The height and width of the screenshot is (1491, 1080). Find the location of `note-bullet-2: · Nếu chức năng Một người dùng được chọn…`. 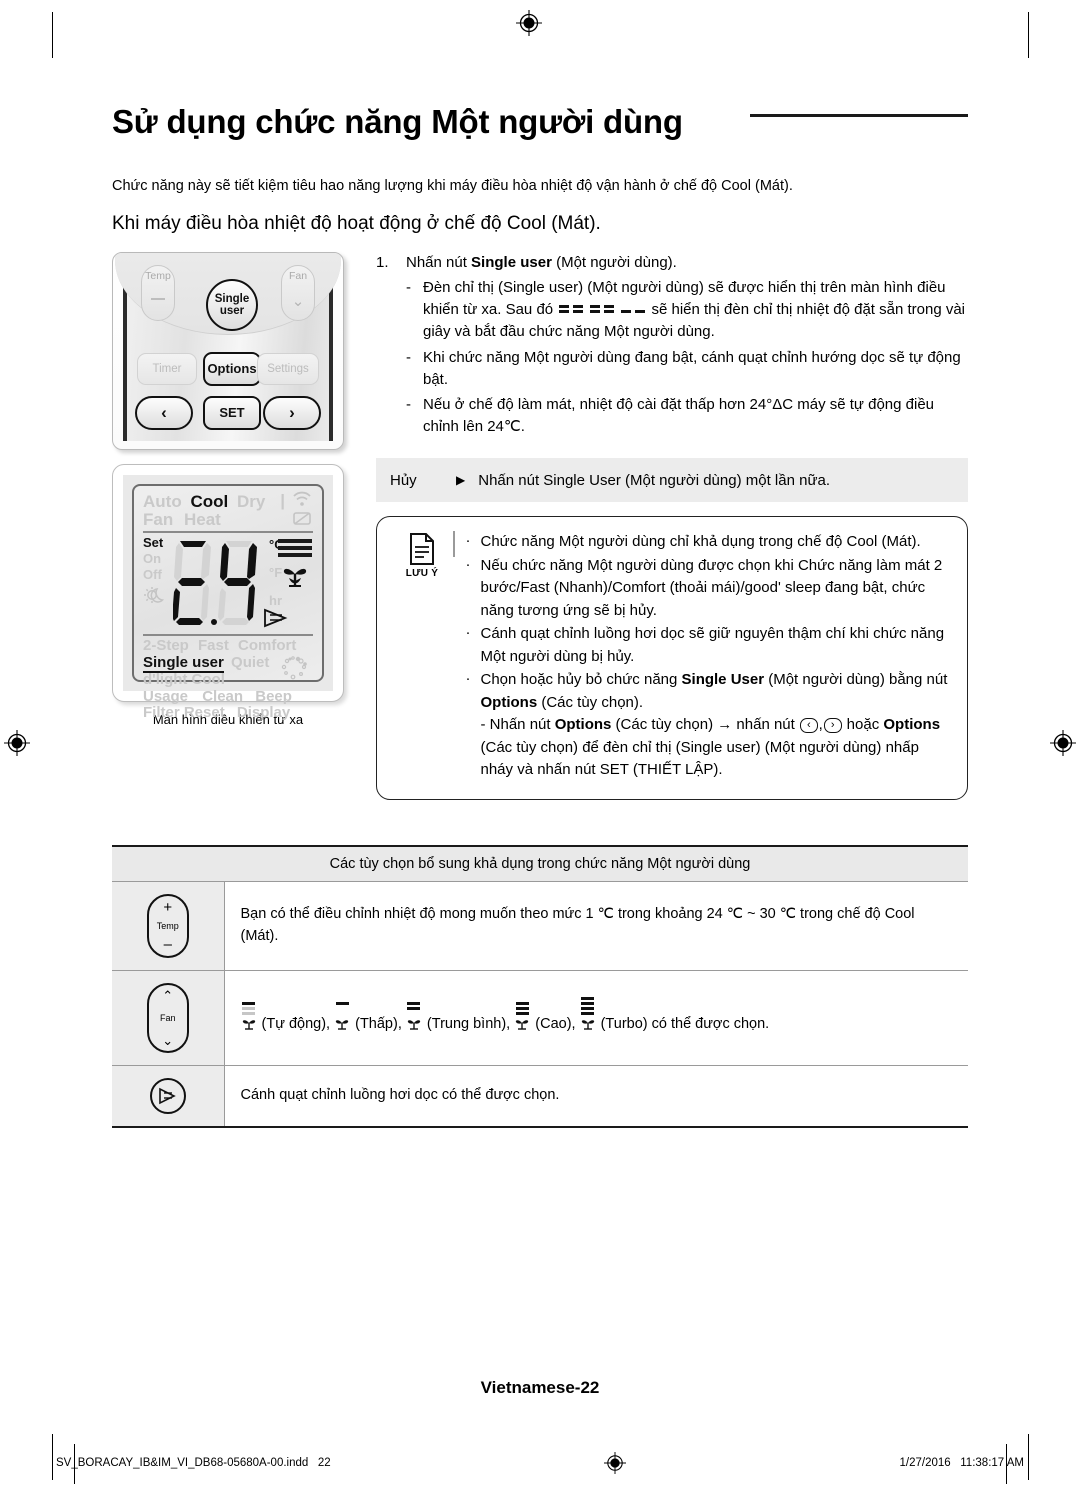

note-bullet-2: · Nếu chức năng Một người dùng được chọn… is located at coordinates (708, 589).